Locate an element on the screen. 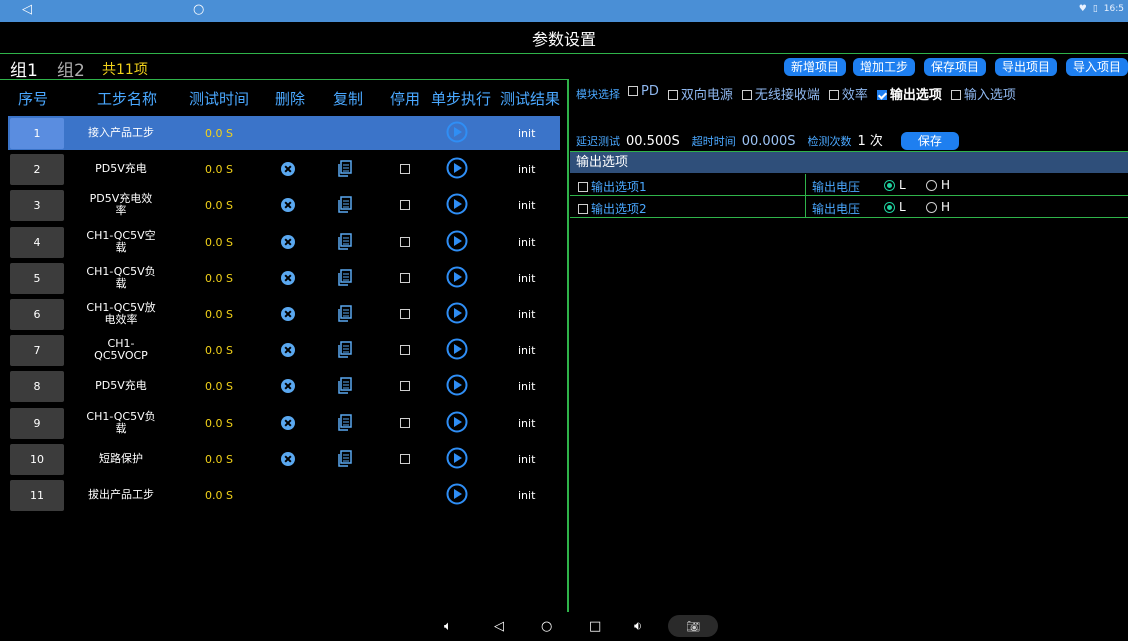 The height and width of the screenshot is (641, 1128). tab-group2: 组2 is located at coordinates (71, 68).